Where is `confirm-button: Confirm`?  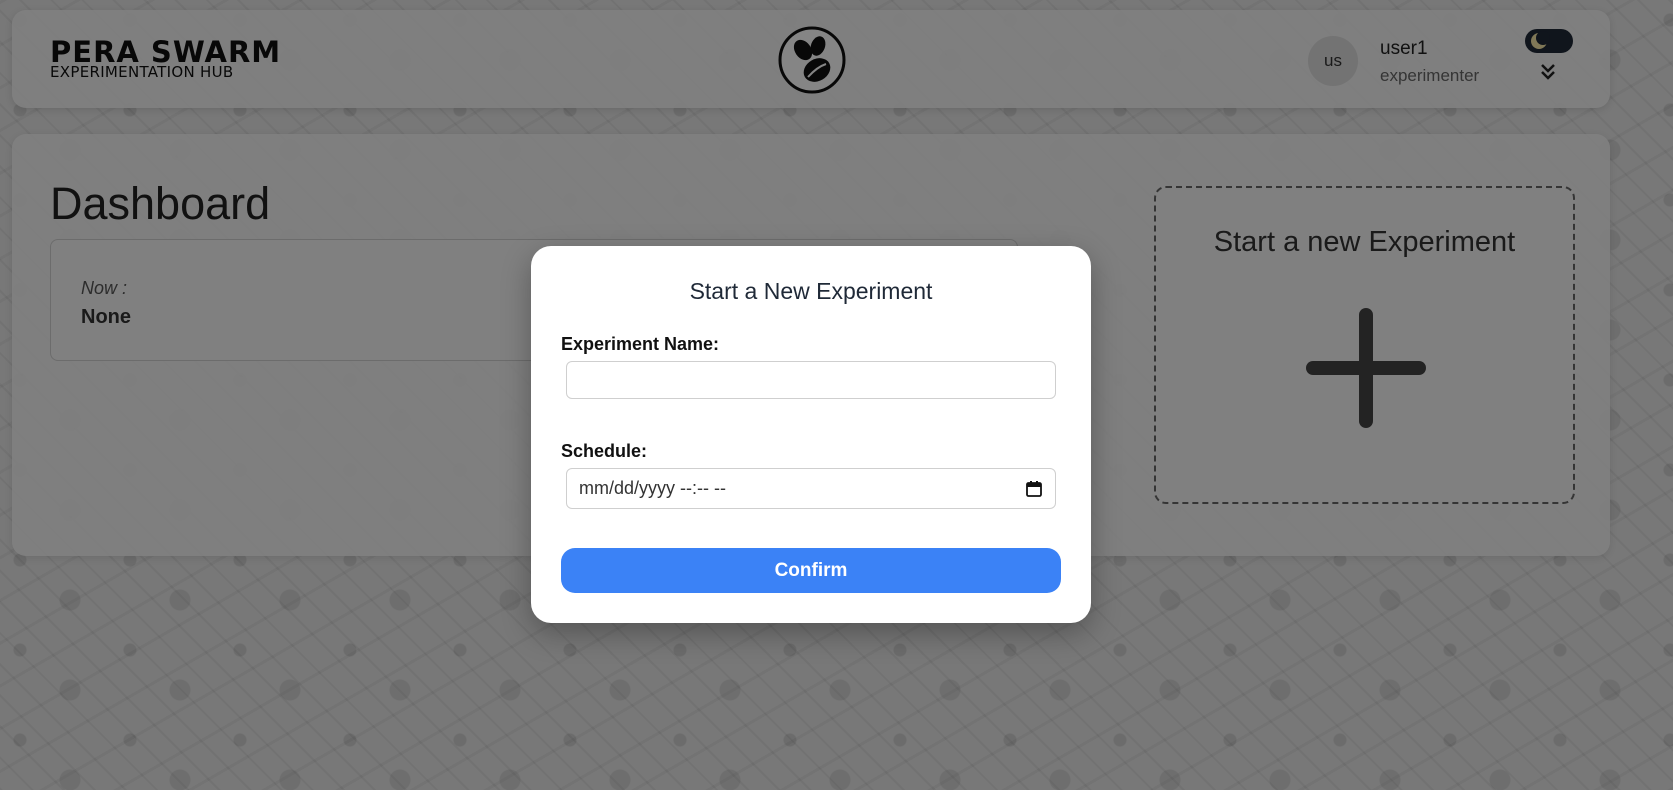
confirm-button: Confirm is located at coordinates (811, 570).